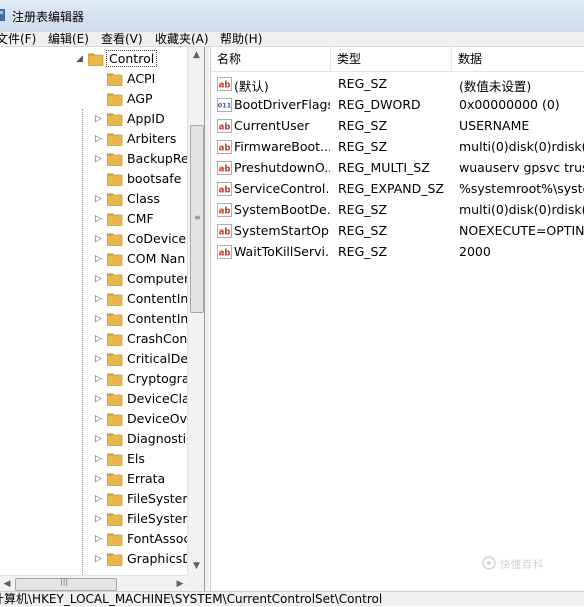 This screenshot has height=607, width=584. What do you see at coordinates (207, 319) in the screenshot?
I see `pane-splitter` at bounding box center [207, 319].